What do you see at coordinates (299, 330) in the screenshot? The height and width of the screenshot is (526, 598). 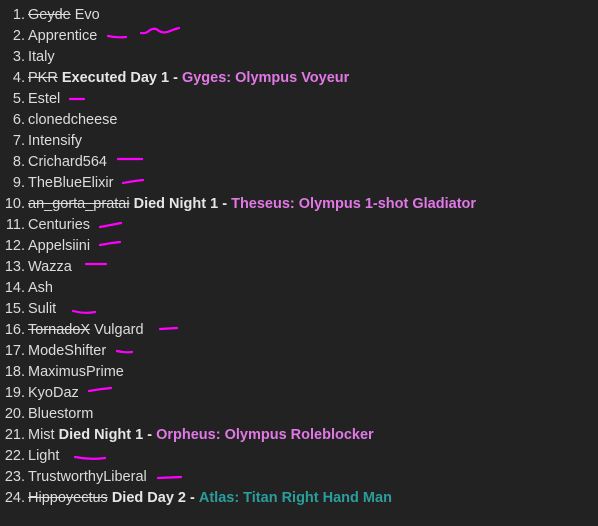 I see `list-item: 16. TornadoX Vulgard` at bounding box center [299, 330].